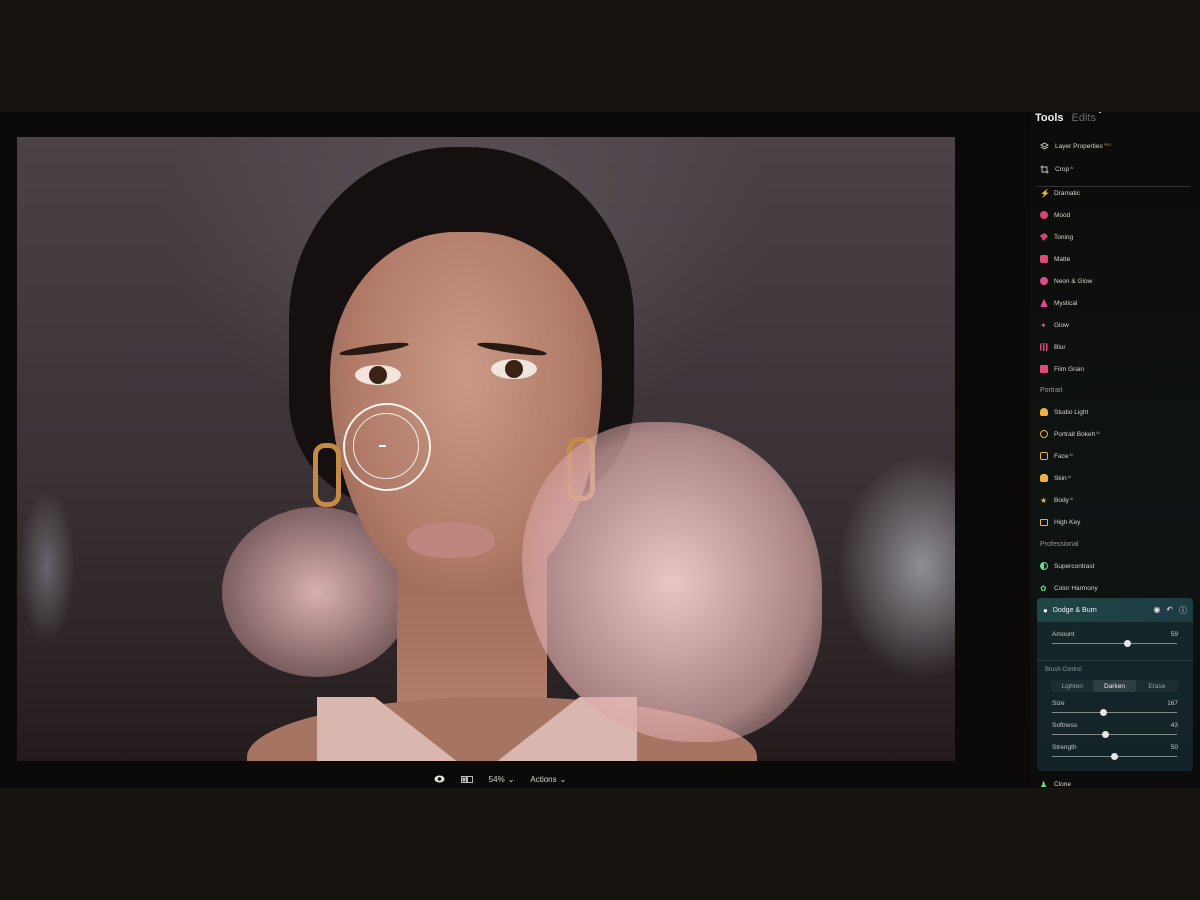  Describe the element at coordinates (1044, 478) in the screenshot. I see `skin-icon` at that location.